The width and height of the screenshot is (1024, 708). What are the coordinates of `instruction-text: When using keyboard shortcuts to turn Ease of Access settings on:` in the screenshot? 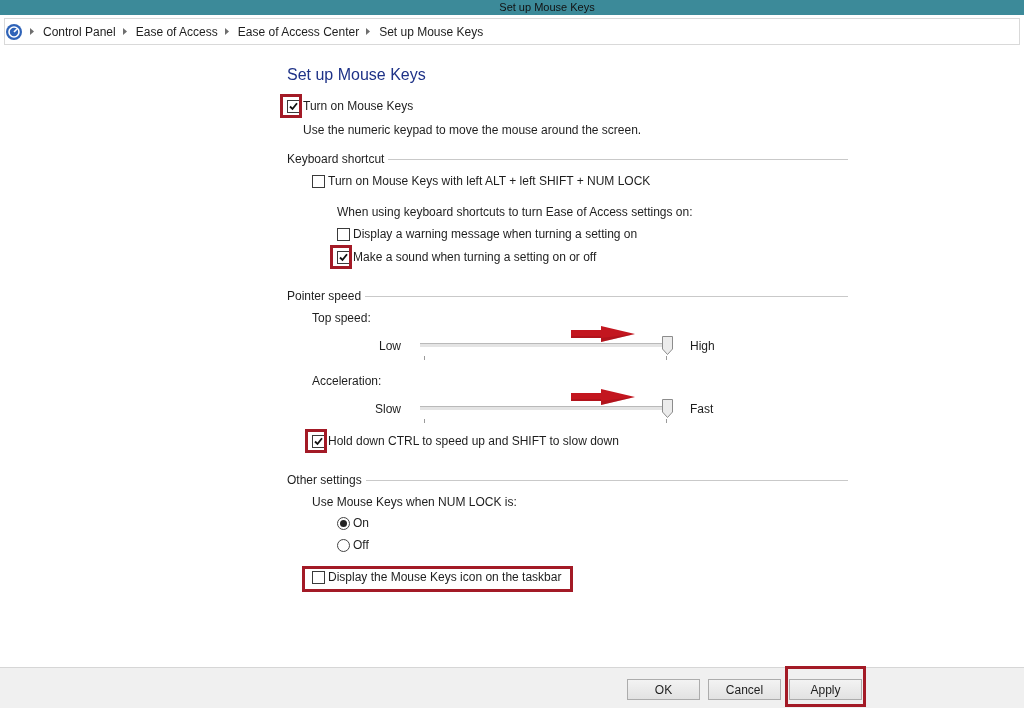 It's located at (515, 212).